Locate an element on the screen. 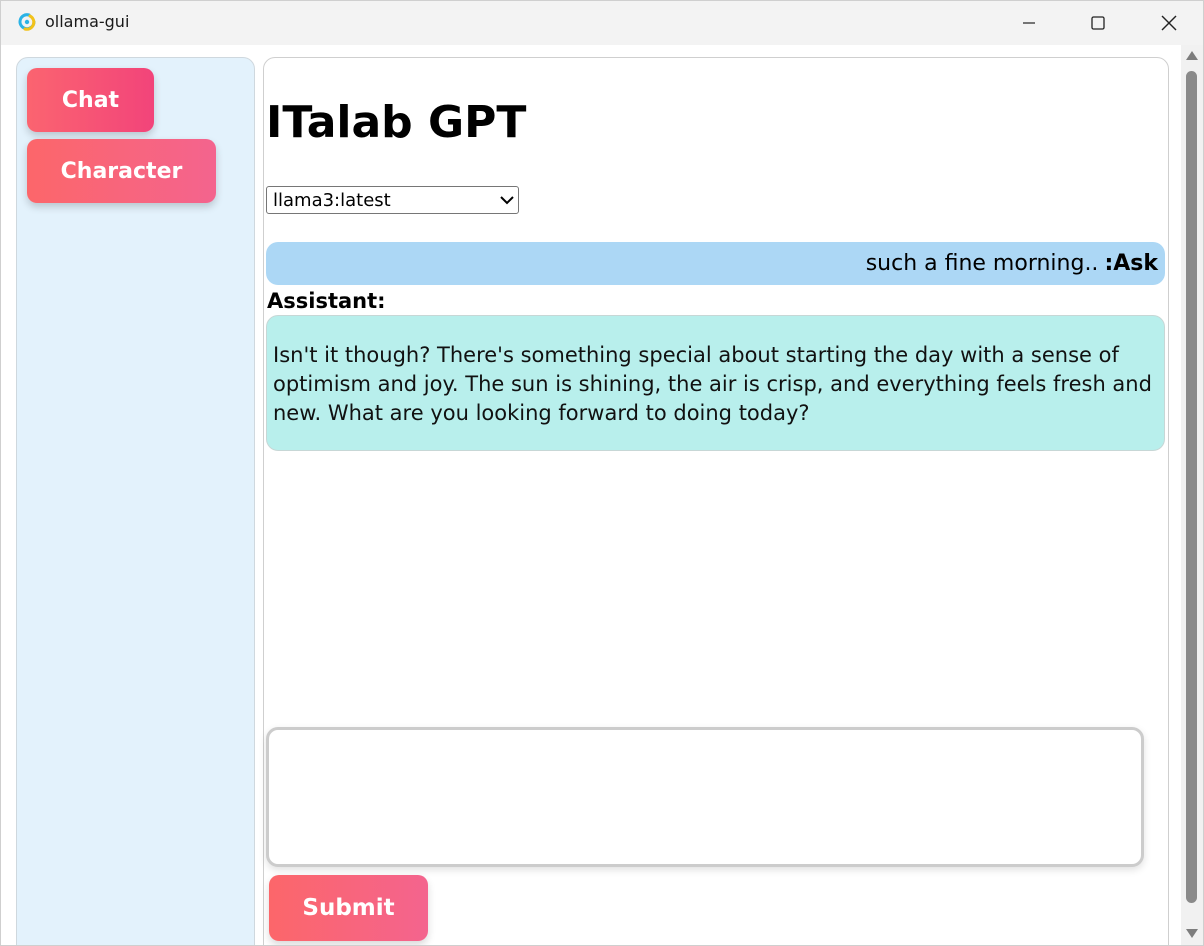 The height and width of the screenshot is (946, 1204). sidebar-item-character: Character is located at coordinates (121, 171).